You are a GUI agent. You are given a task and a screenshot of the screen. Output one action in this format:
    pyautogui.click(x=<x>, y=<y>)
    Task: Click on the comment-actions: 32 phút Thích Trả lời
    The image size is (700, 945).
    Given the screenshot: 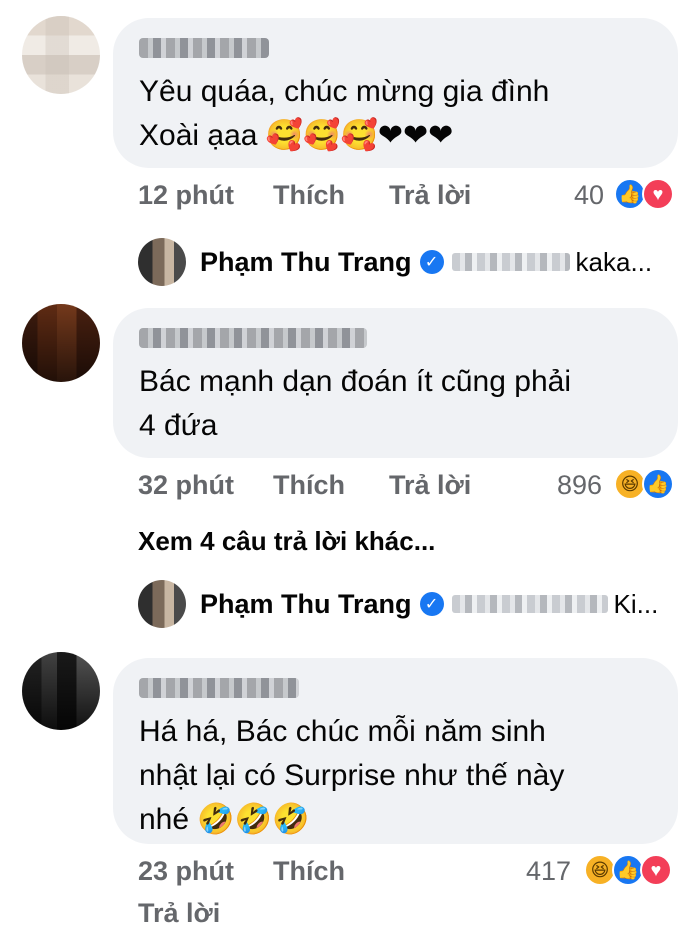 What is the action you would take?
    pyautogui.click(x=304, y=485)
    